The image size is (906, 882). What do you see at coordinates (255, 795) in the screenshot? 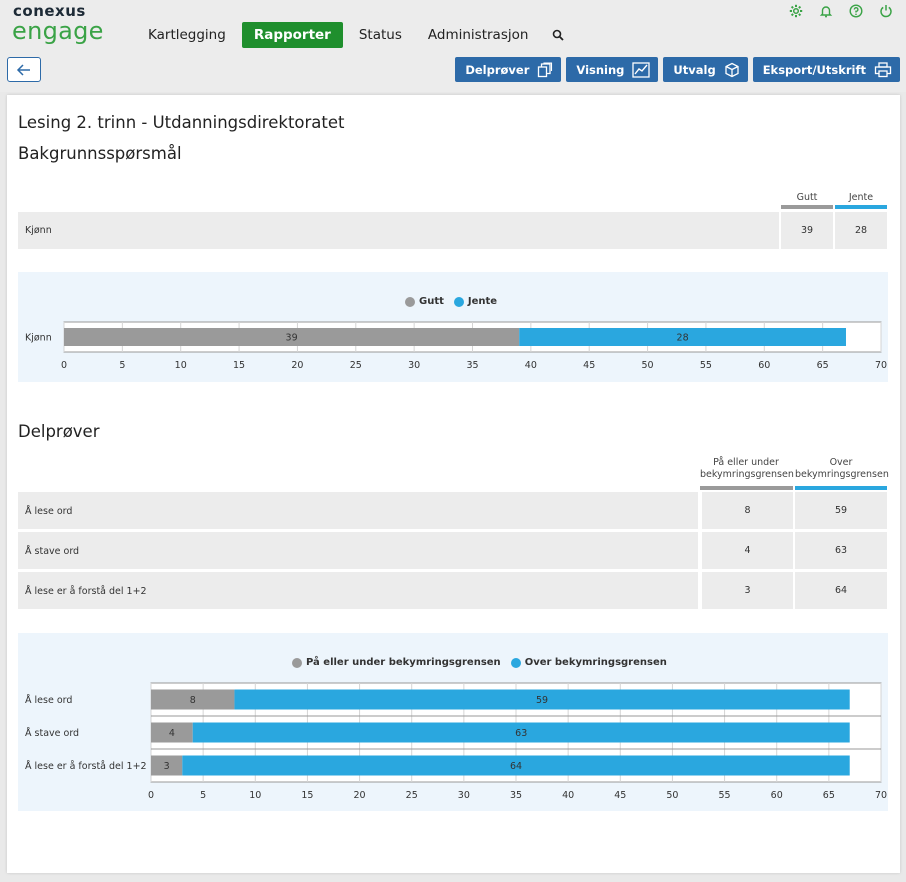
I see `tick-label: 10` at bounding box center [255, 795].